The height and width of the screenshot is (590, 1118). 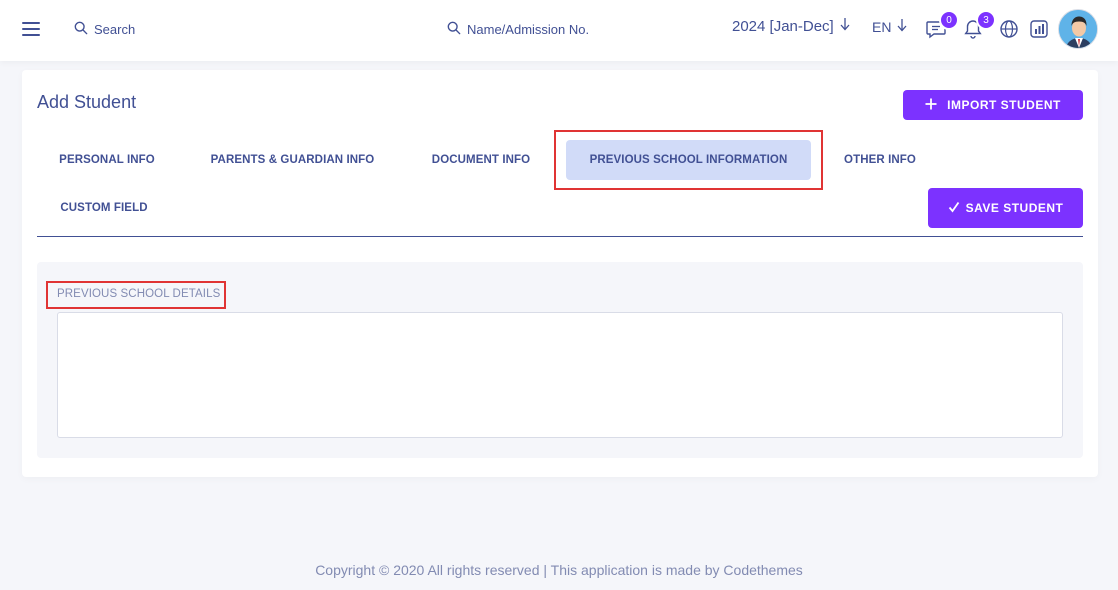 I want to click on tab-divider, so click(x=560, y=236).